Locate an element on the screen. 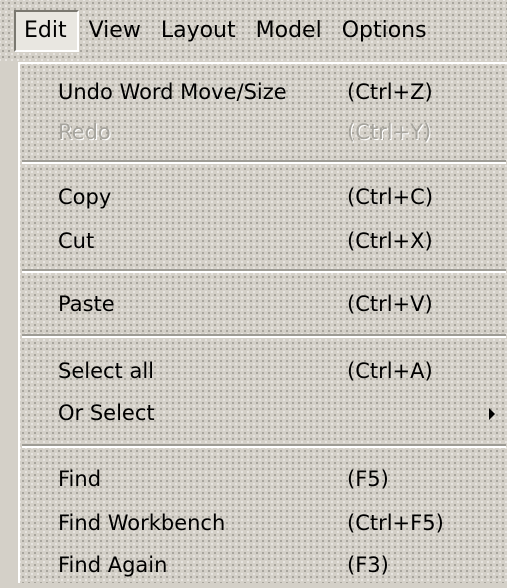 The height and width of the screenshot is (588, 507). menu-item-shortcut: (Ctrl+A) is located at coordinates (390, 371).